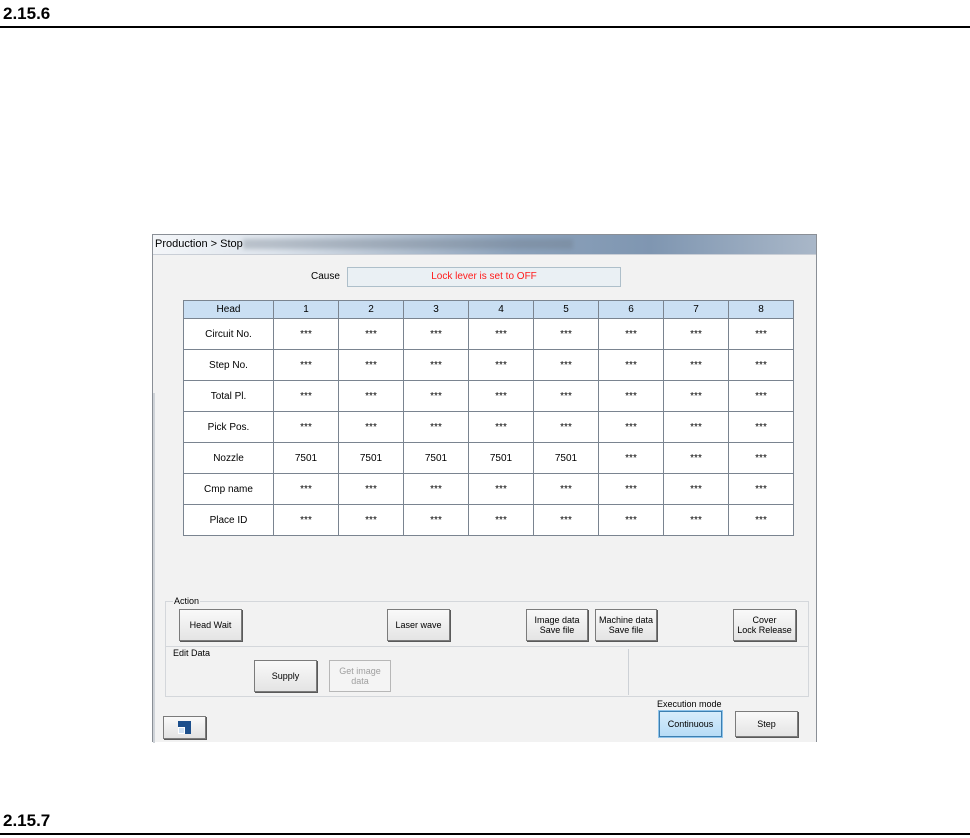 This screenshot has width=970, height=838. I want to click on header-col-6: 6, so click(631, 309).